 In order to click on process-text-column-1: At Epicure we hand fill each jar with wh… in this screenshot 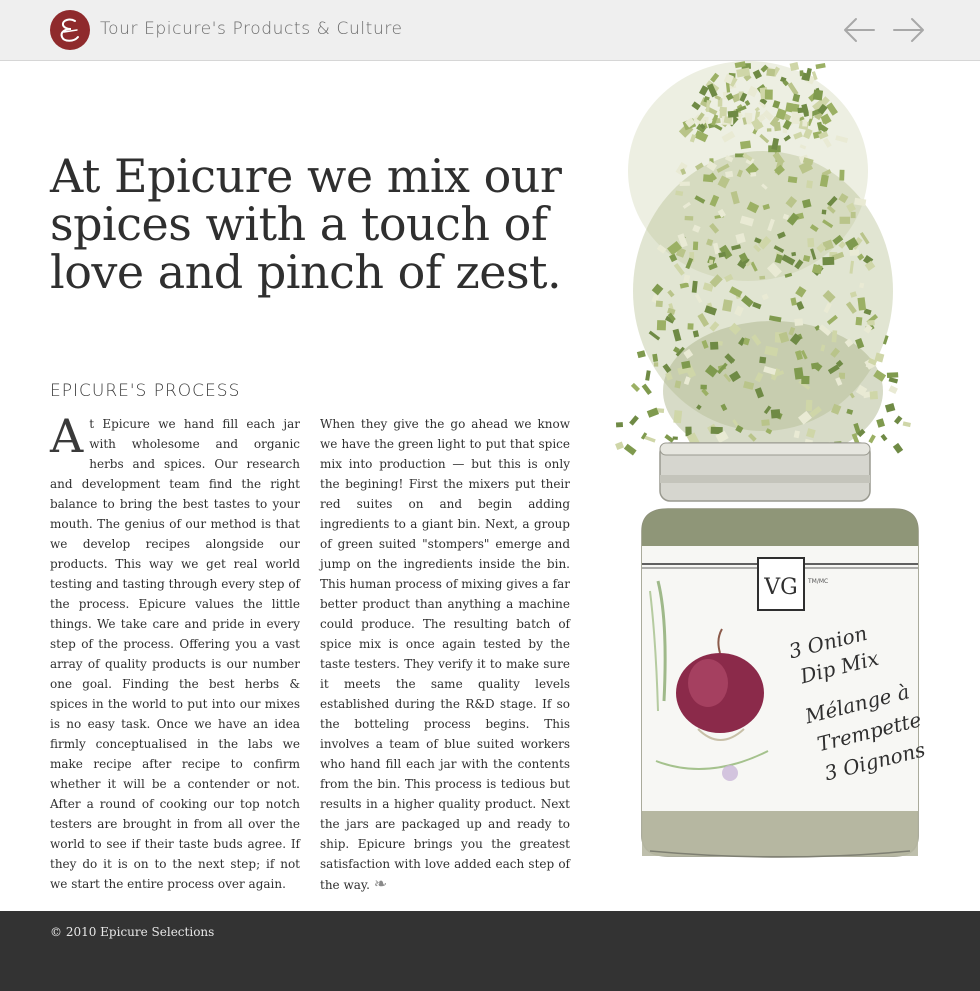, I will do `click(175, 651)`.